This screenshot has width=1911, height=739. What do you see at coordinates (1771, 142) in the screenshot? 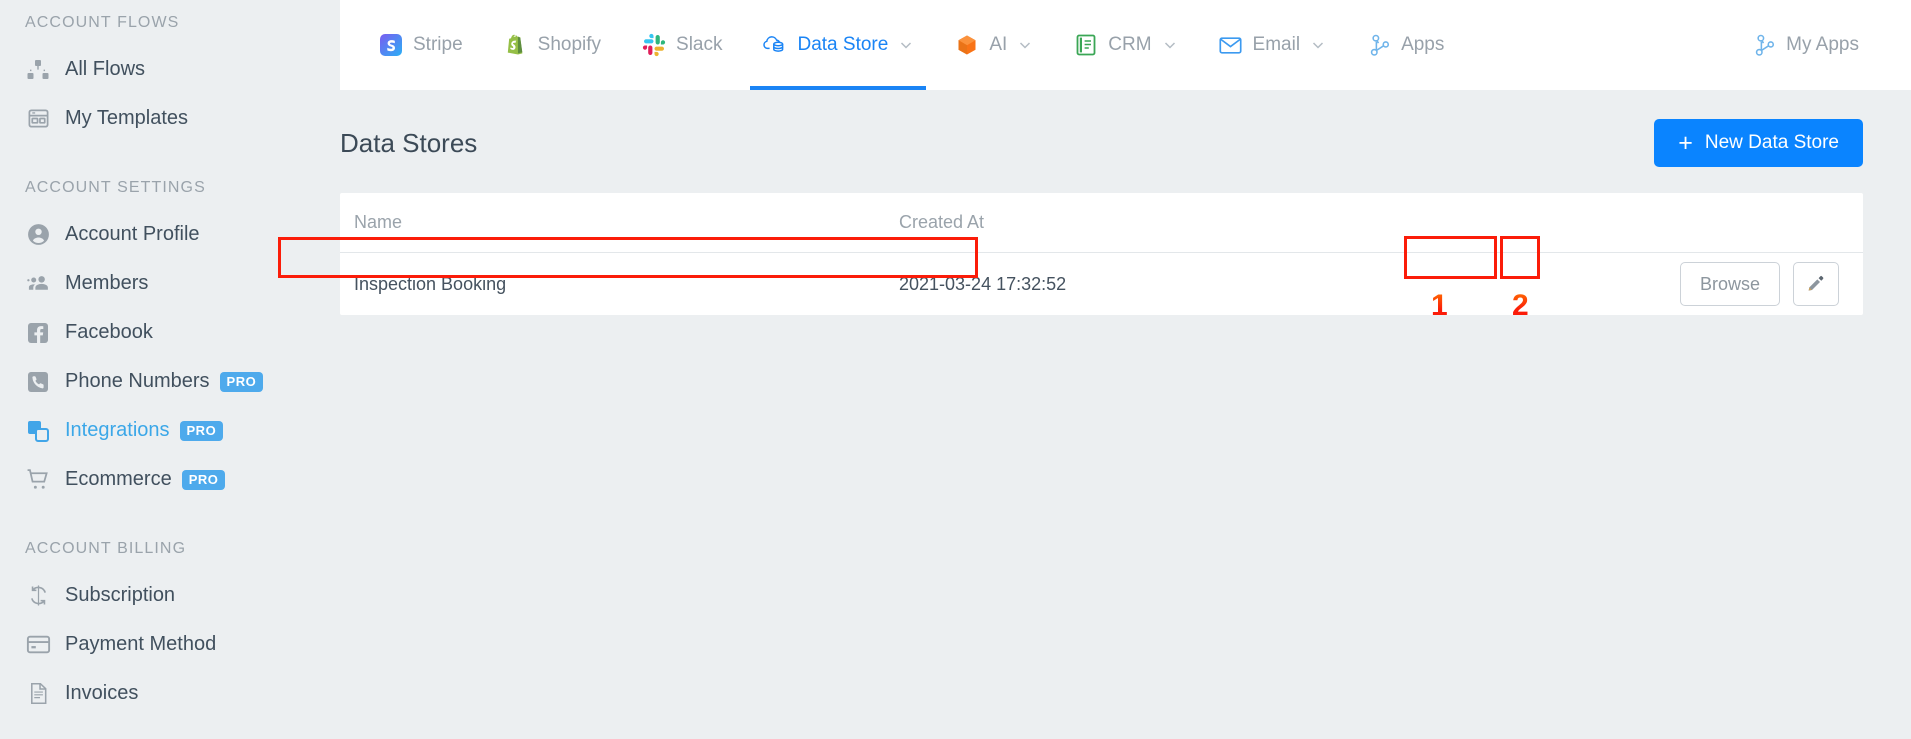
I see `new-data-store-label: New Data Store` at bounding box center [1771, 142].